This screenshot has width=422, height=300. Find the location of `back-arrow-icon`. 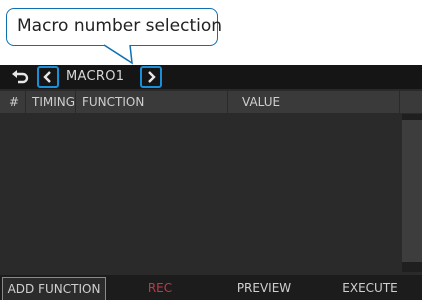

back-arrow-icon is located at coordinates (20, 77).